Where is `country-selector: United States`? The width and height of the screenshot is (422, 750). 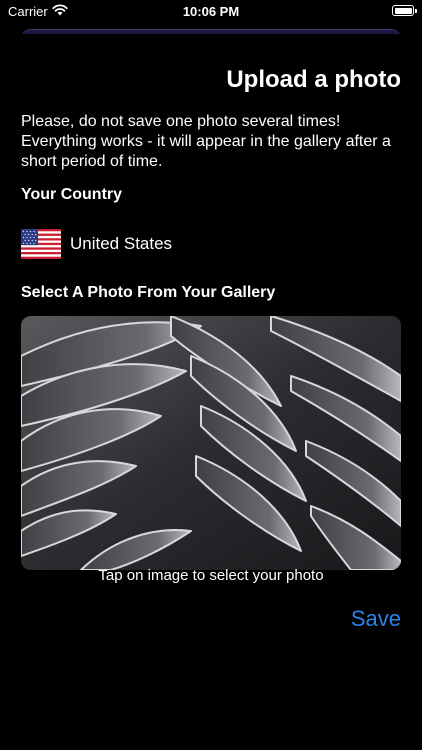 country-selector: United States is located at coordinates (96, 244).